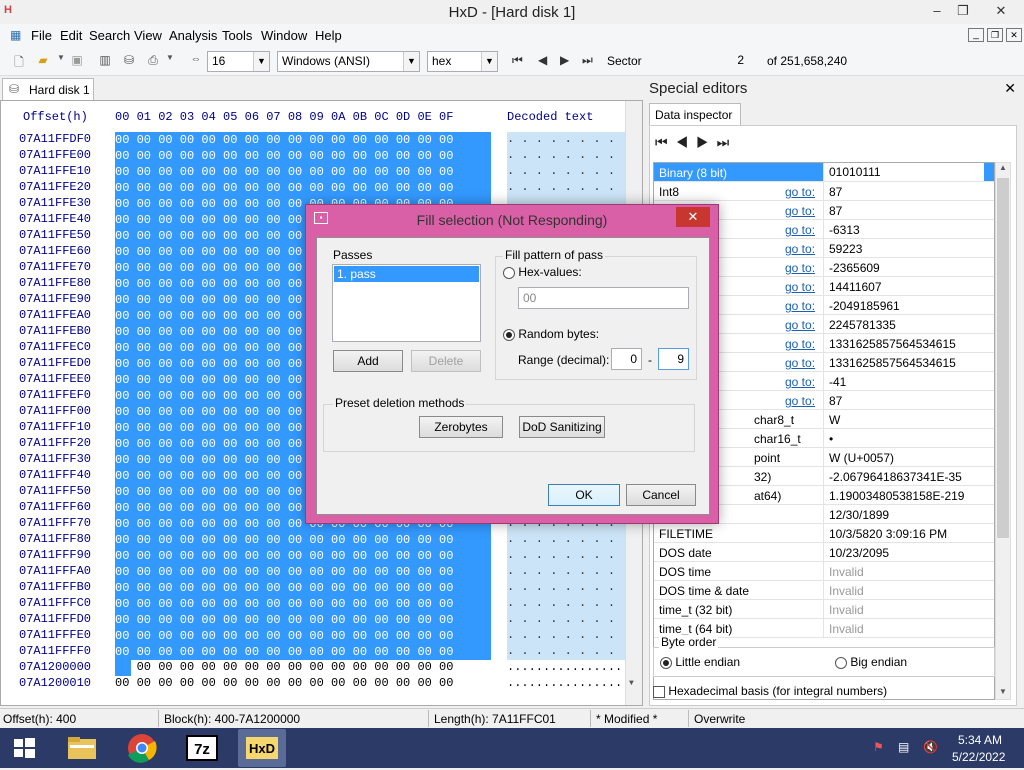 The image size is (1024, 770). I want to click on dod-sanitizing-button: DoD Sanitizing, so click(562, 427).